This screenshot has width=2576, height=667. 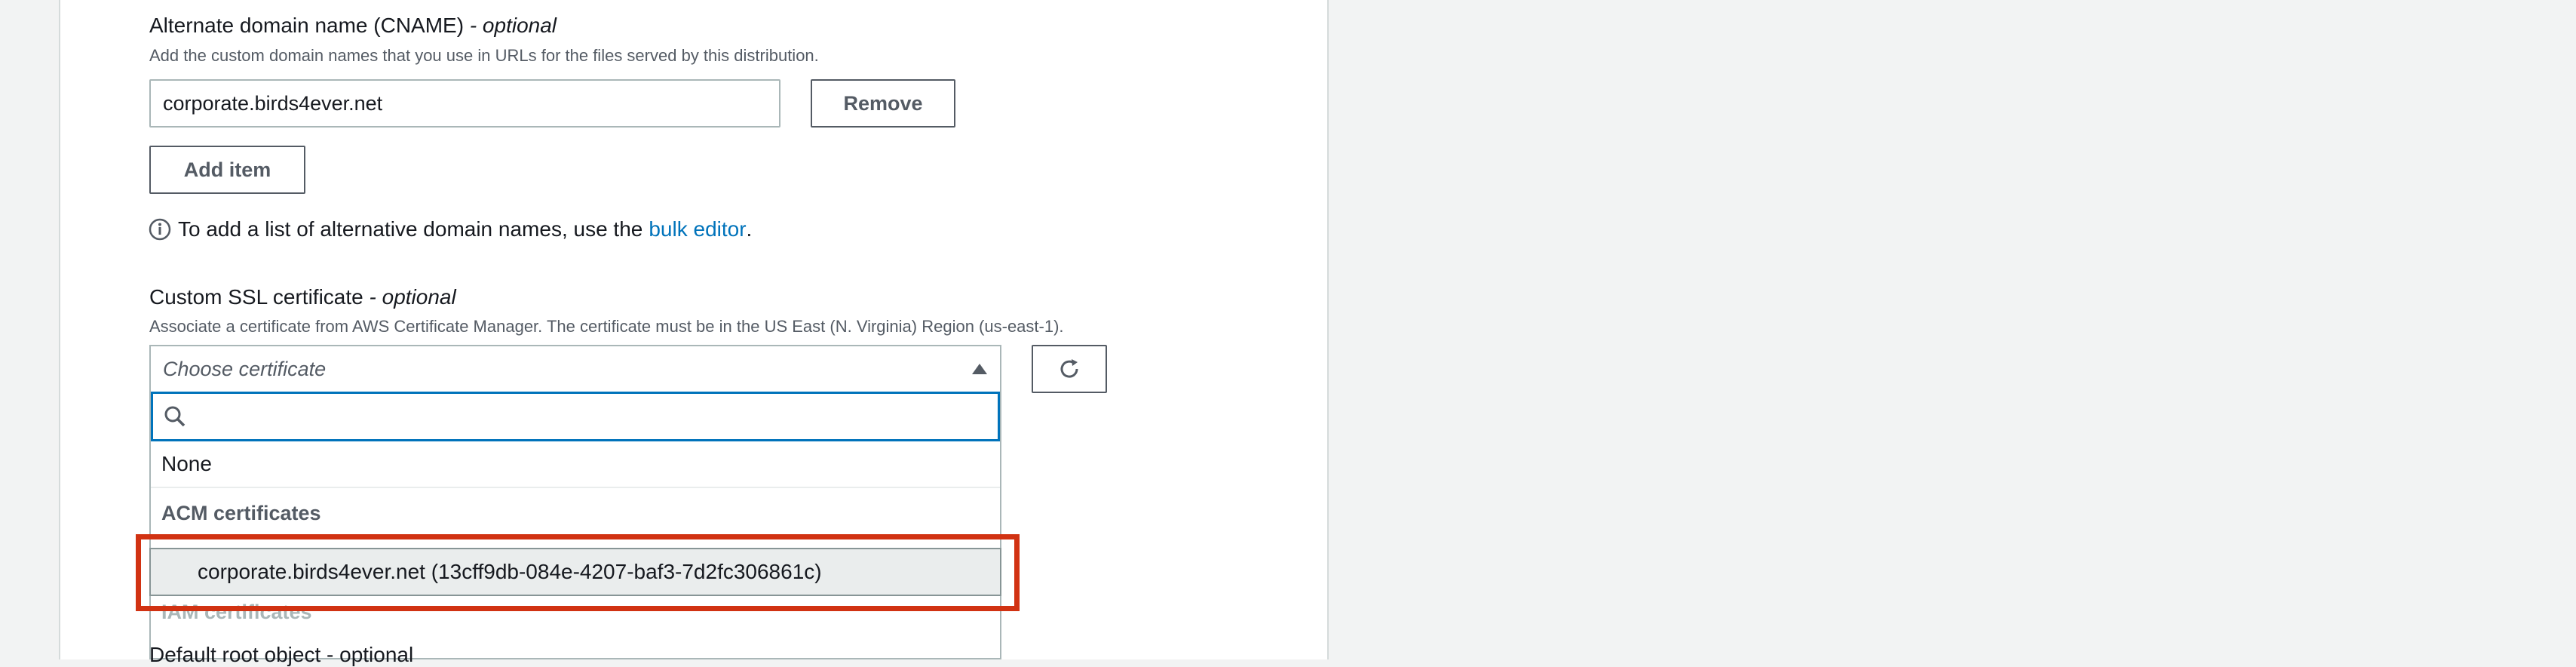 What do you see at coordinates (273, 103) in the screenshot?
I see `cname-input-value: corporate.birds4ever.net` at bounding box center [273, 103].